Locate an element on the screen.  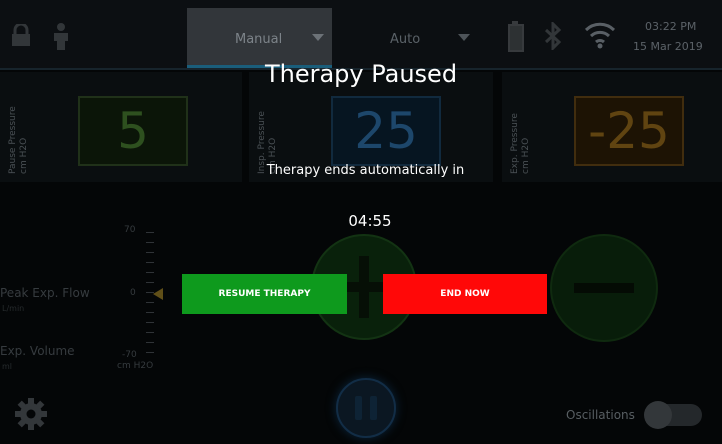
end-now-button: END NOW is located at coordinates (465, 294).